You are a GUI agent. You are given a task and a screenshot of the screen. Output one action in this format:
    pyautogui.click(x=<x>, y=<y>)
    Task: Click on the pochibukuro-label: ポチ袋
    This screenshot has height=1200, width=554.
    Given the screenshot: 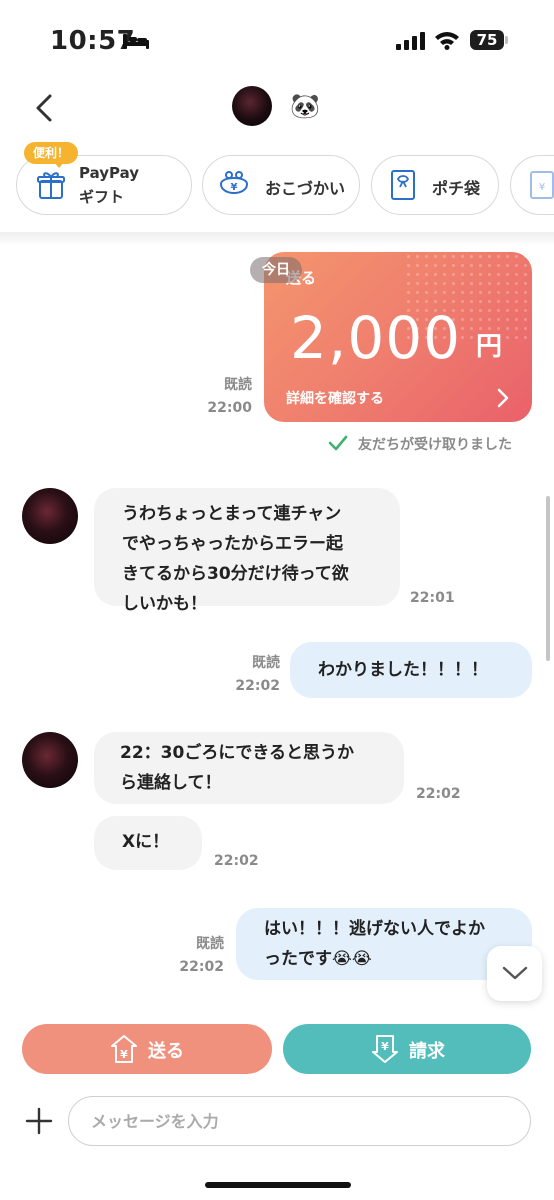 What is the action you would take?
    pyautogui.click(x=456, y=188)
    